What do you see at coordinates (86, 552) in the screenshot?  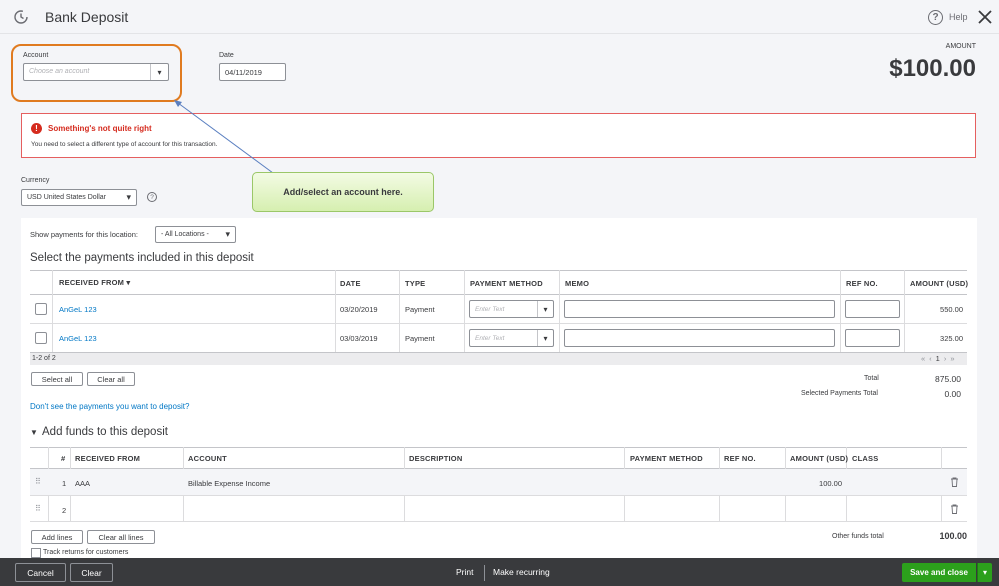 I see `track-returns-label: Track returns for customers` at bounding box center [86, 552].